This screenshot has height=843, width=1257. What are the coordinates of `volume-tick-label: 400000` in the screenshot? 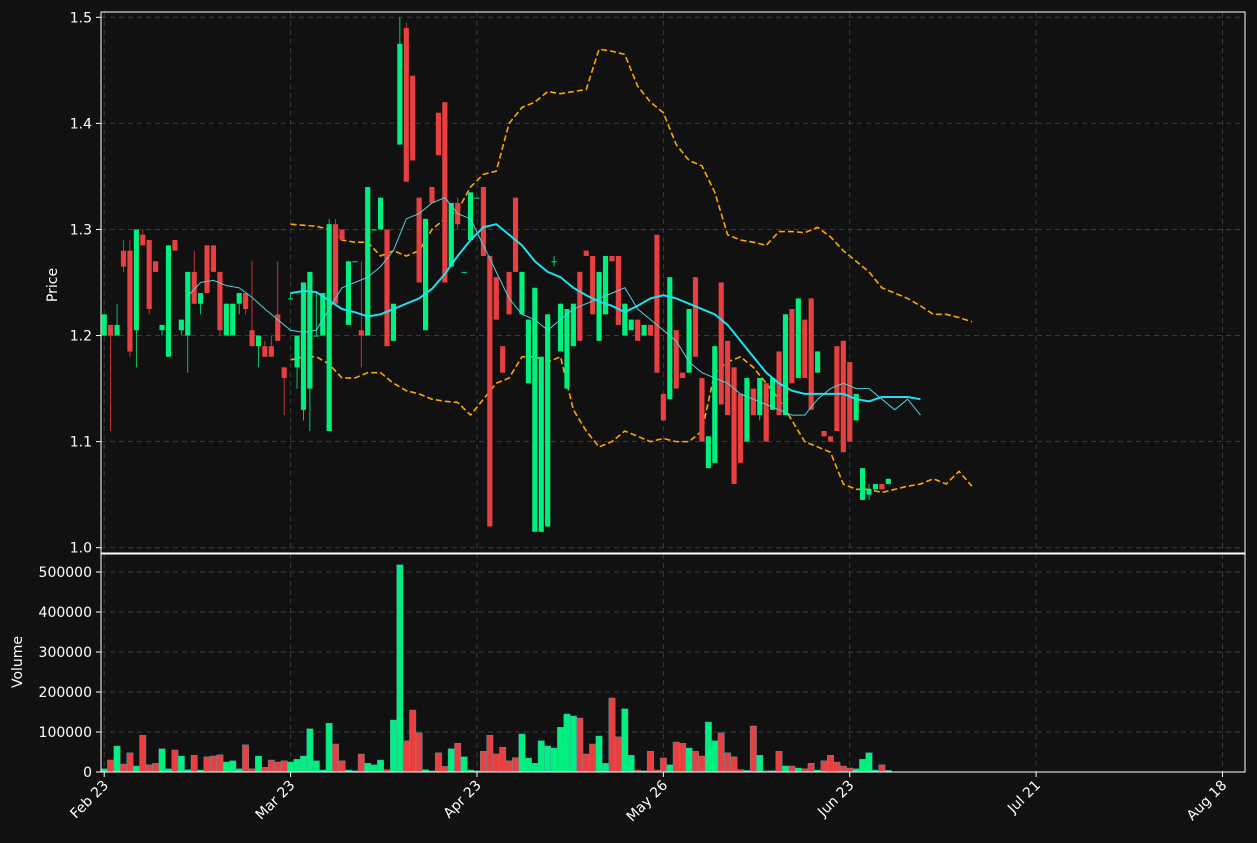 It's located at (65, 613).